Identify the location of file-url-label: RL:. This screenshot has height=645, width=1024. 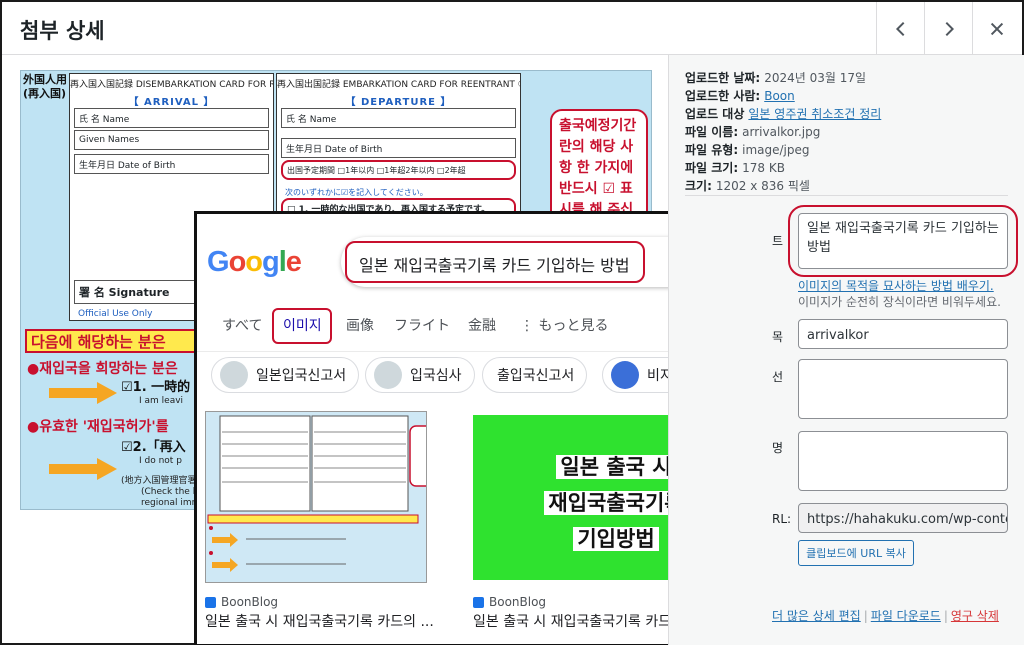
(782, 519).